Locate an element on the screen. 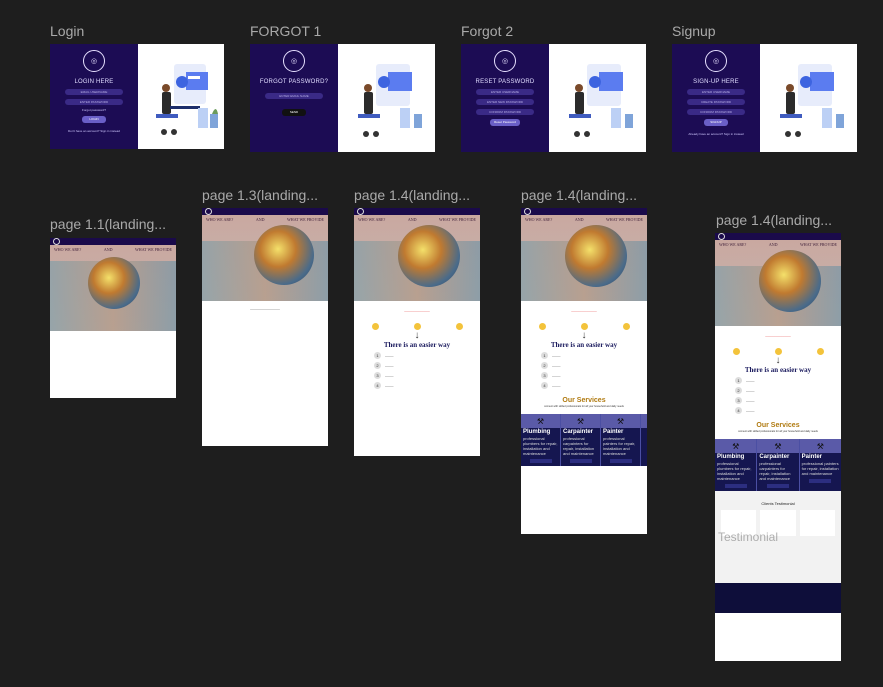 Image resolution: width=883 pixels, height=687 pixels. signup-link: Don't have an account? Sign in instead is located at coordinates (94, 131).